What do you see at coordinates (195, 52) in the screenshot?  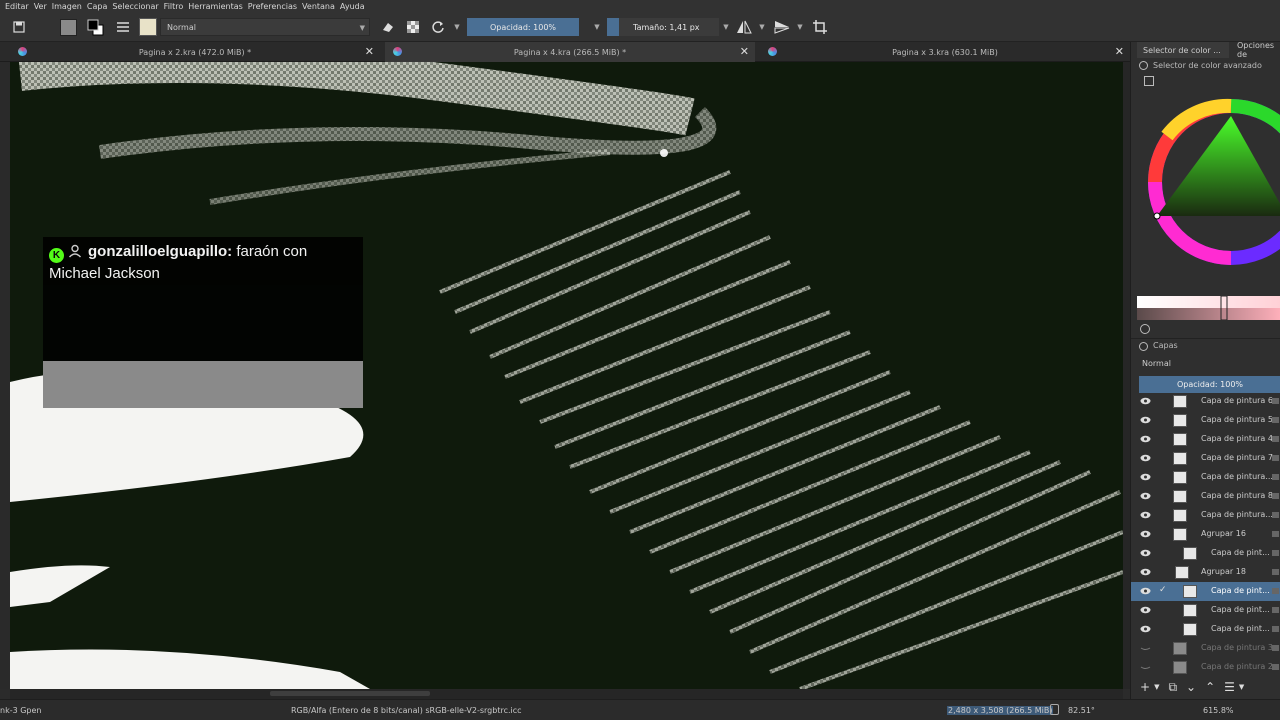 I see `tab-pagina-2: Pagina x 2.kra (472.0 MiB) * ✕` at bounding box center [195, 52].